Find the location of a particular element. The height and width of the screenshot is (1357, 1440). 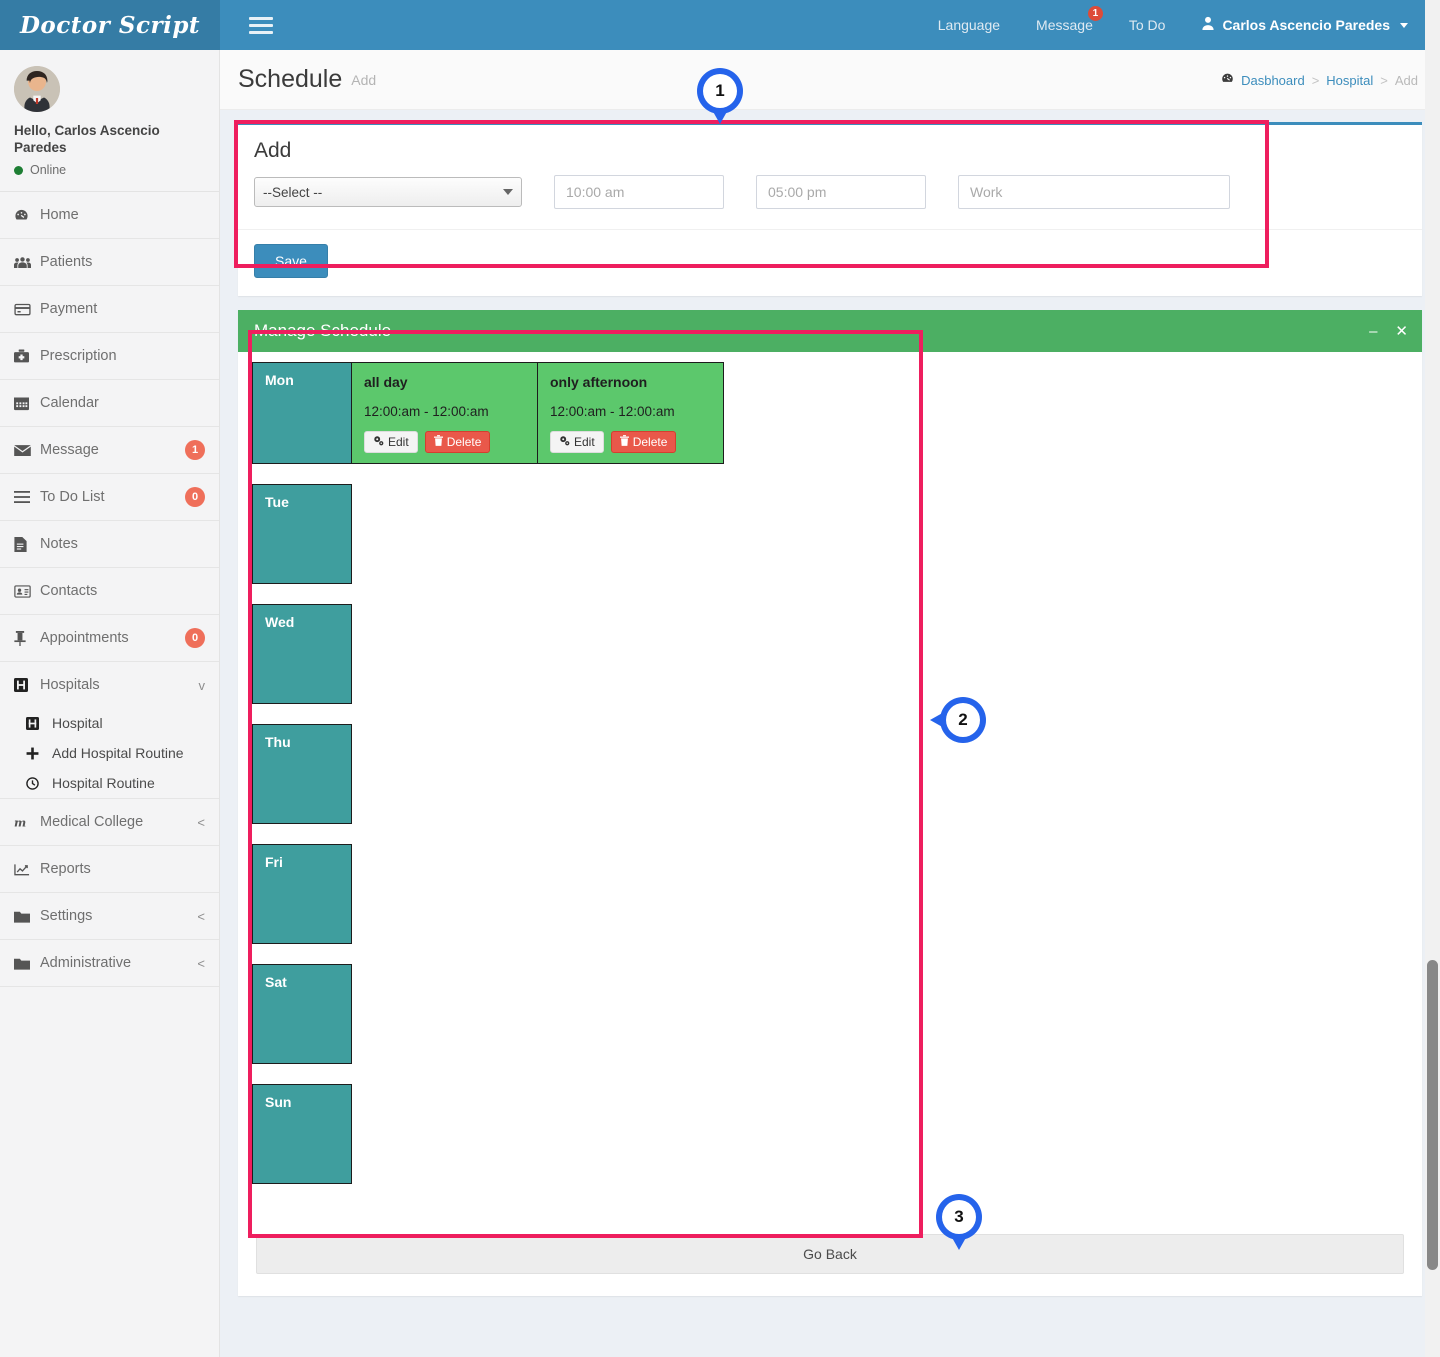

annotation-marker-1-number: 1 is located at coordinates (720, 91).